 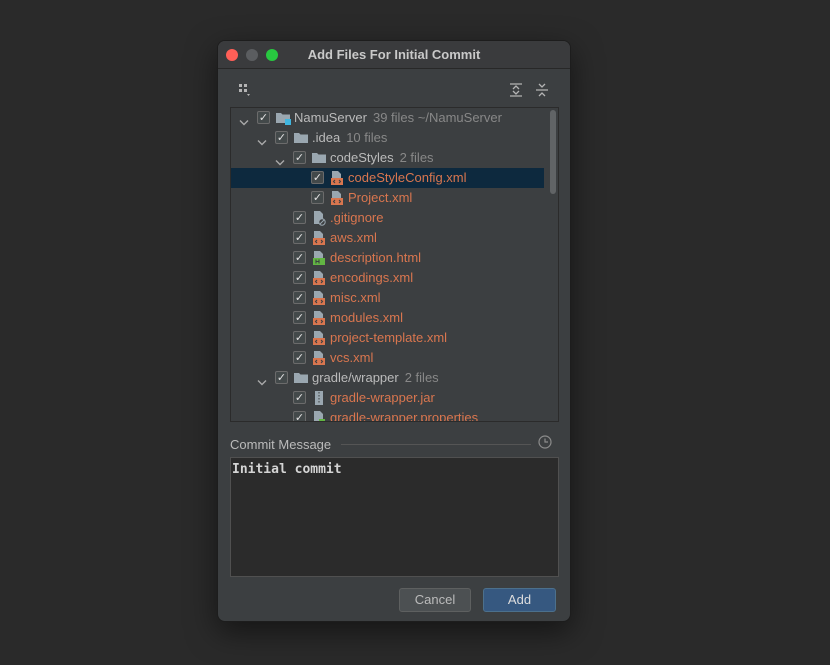 What do you see at coordinates (382, 397) in the screenshot?
I see `tree-item-label: gradle-wrapper.jar` at bounding box center [382, 397].